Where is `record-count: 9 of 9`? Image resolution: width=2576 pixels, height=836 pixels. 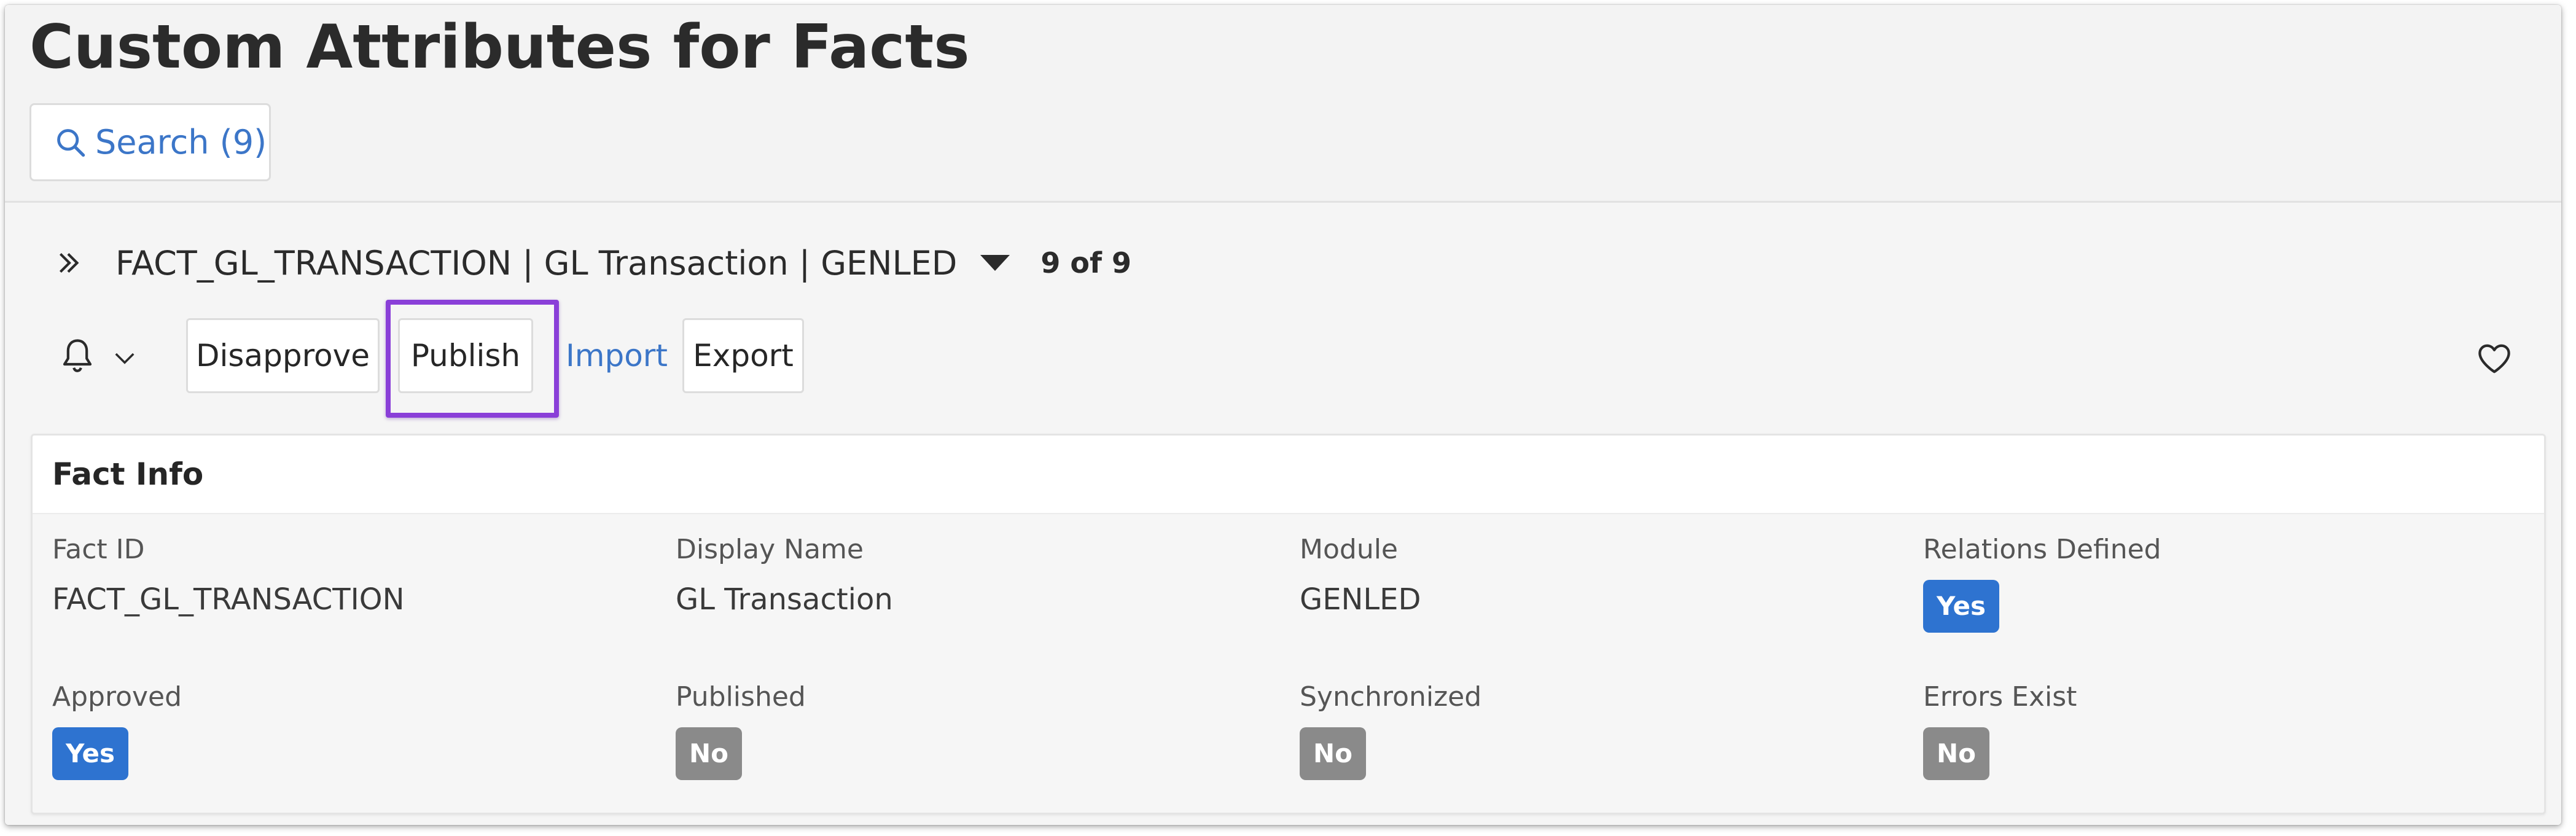 record-count: 9 of 9 is located at coordinates (1086, 263).